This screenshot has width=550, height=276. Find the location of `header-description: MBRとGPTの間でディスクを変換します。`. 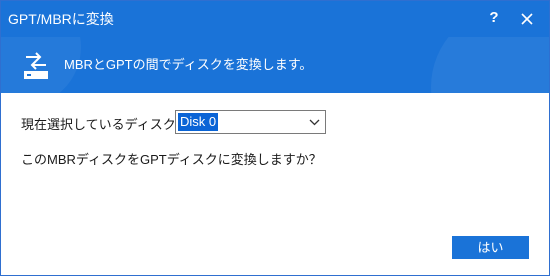

header-description: MBRとGPTの間でディスクを変換します。 is located at coordinates (188, 64).